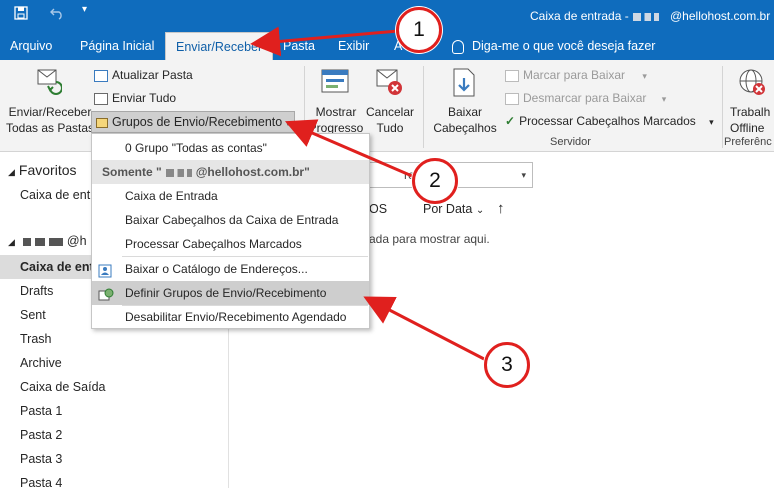 The image size is (774, 488). What do you see at coordinates (419, 30) in the screenshot?
I see `annotation-callout-1: 1` at bounding box center [419, 30].